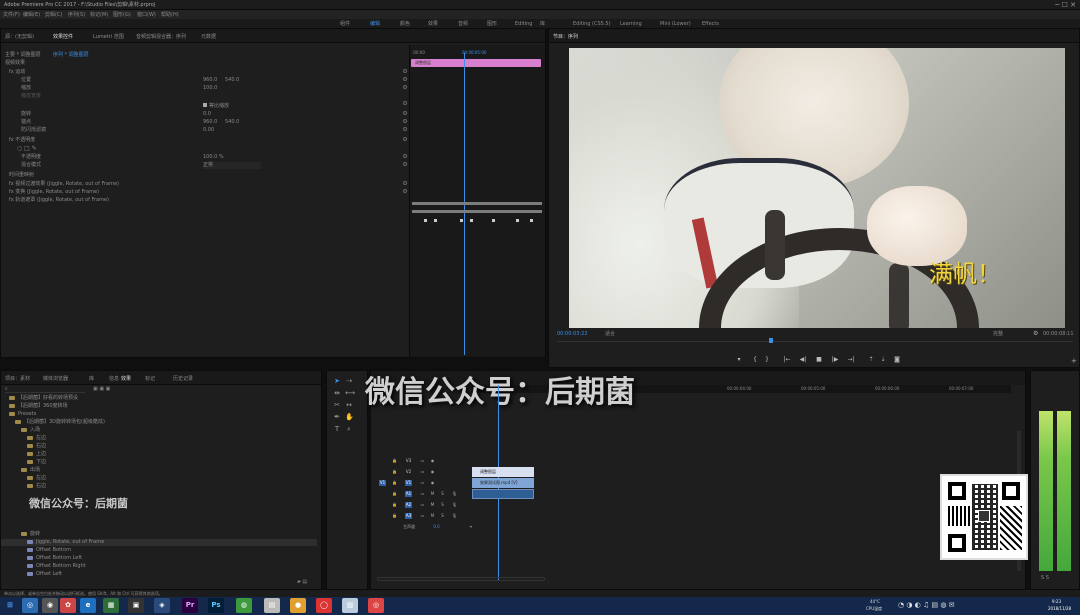 Image resolution: width=1080 pixels, height=615 pixels. Describe the element at coordinates (631, 24) in the screenshot. I see `workspace-tab: Learning` at that location.